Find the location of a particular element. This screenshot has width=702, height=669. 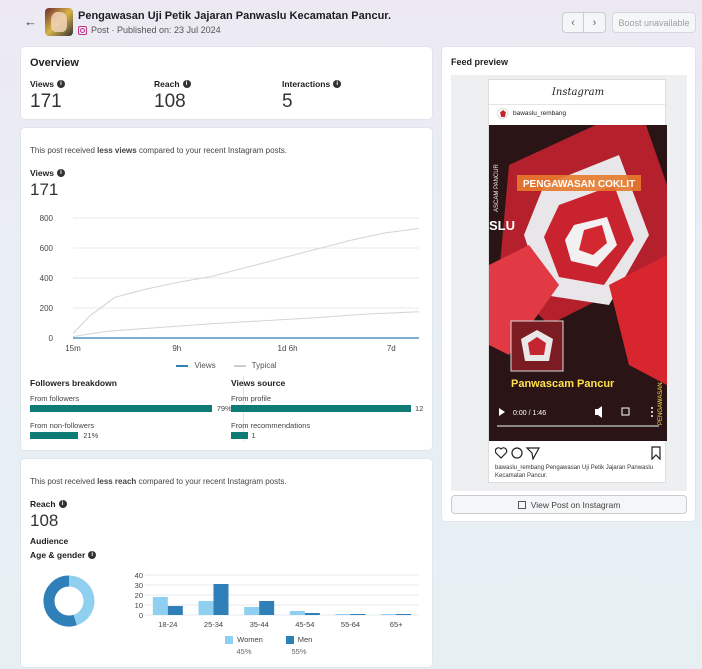

from-followers-bar is located at coordinates (121, 408).